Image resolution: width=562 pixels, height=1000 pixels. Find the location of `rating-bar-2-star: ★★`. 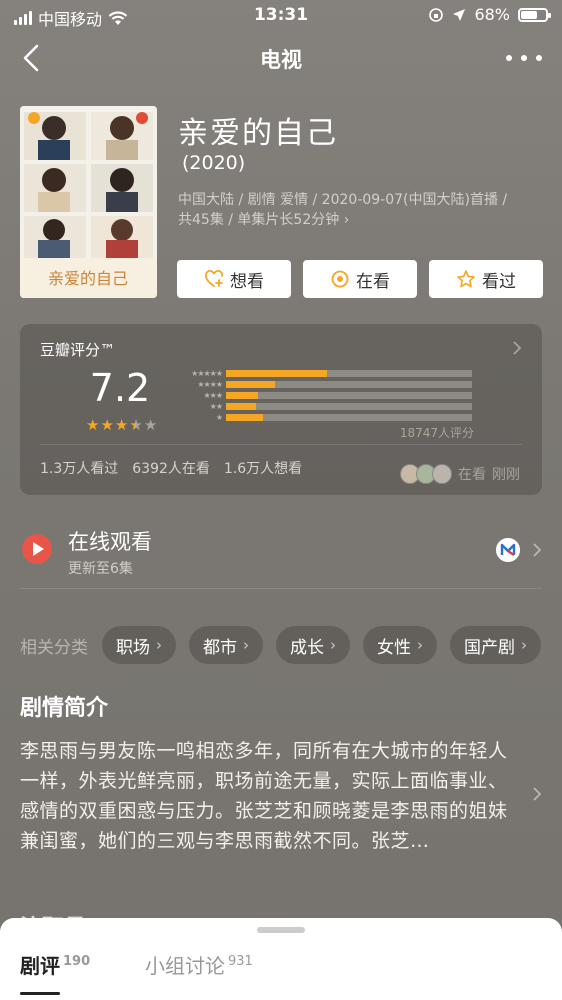

rating-bar-2-star: ★★ is located at coordinates (325, 406).